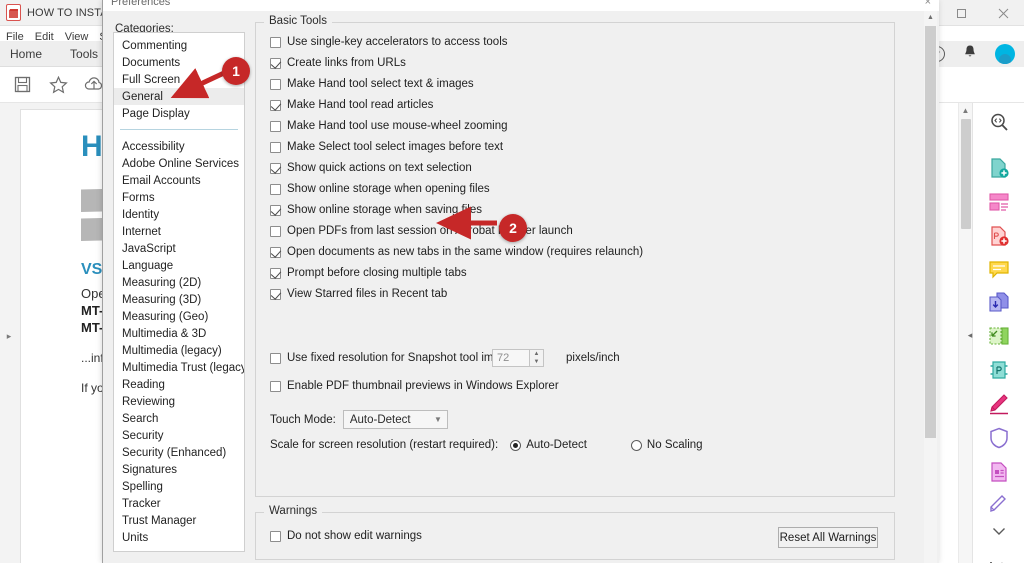 The height and width of the screenshot is (563, 1024). I want to click on annotation-arrows, so click(333, 154).